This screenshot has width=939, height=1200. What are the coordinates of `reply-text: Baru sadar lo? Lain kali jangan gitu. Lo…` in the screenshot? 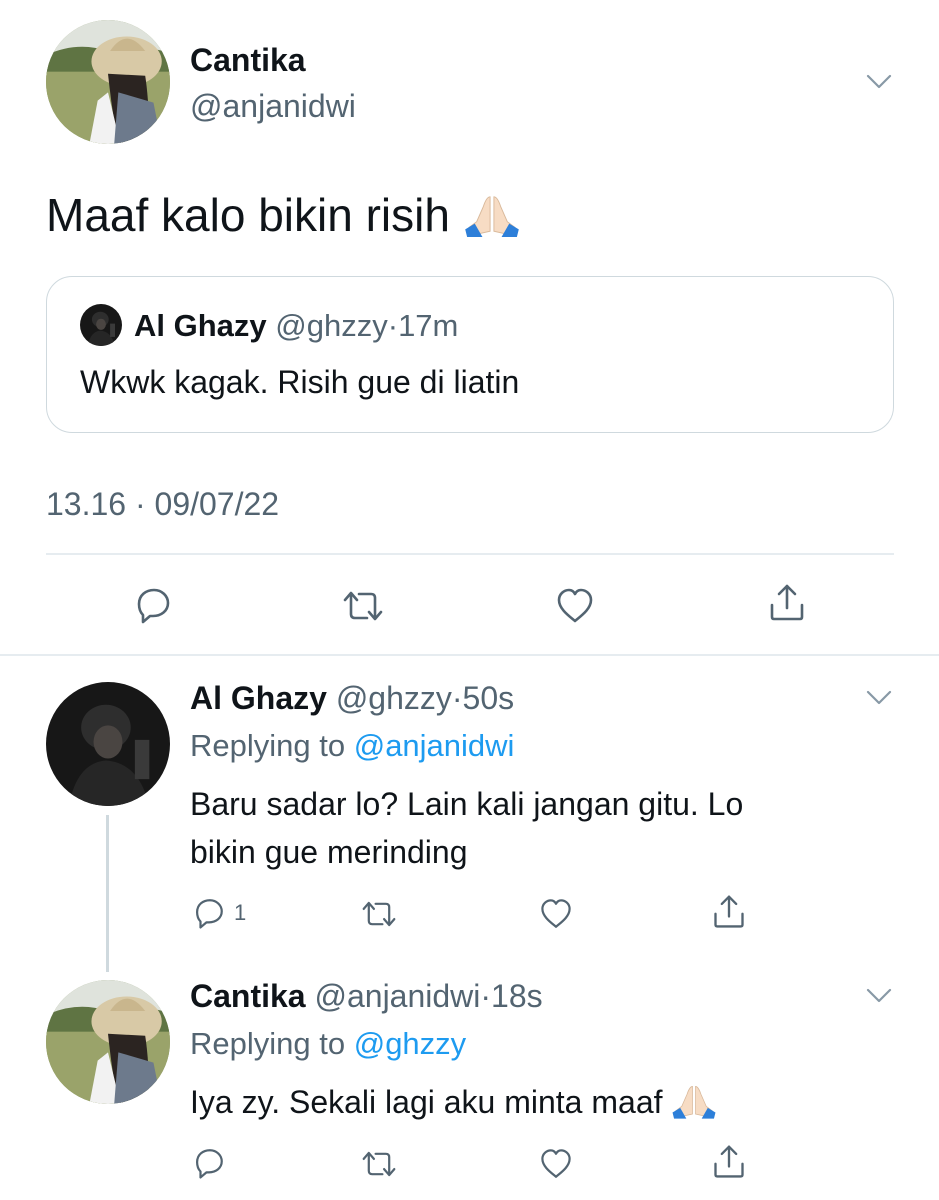 It's located at (466, 828).